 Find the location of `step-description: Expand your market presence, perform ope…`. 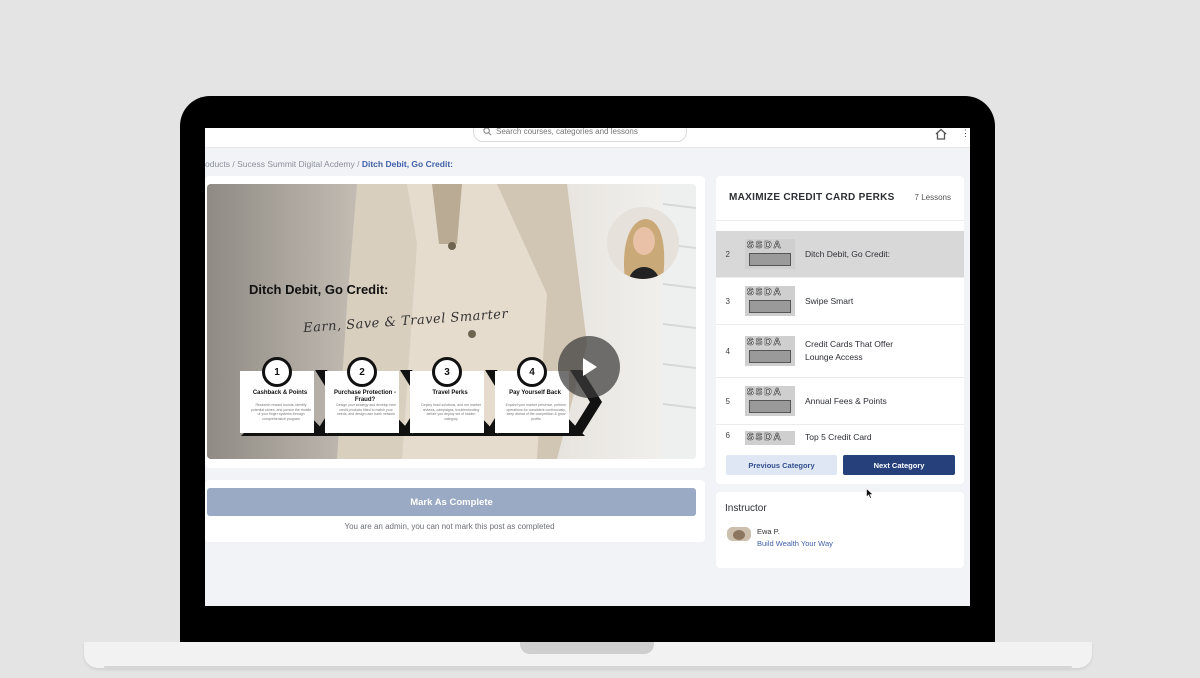

step-description: Expand your market presence, perform ope… is located at coordinates (536, 412).